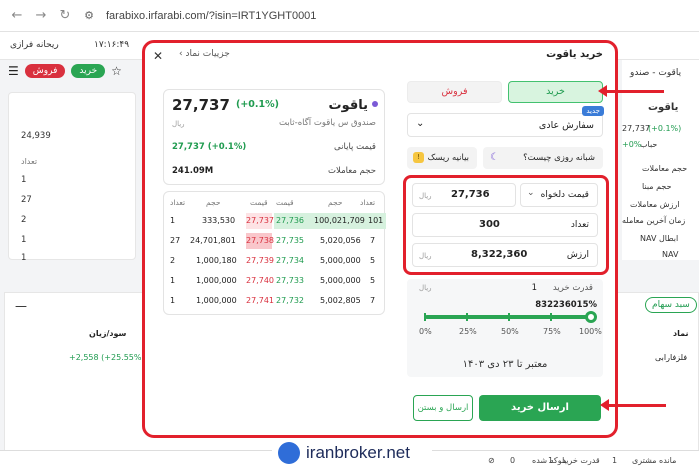 The height and width of the screenshot is (470, 699). What do you see at coordinates (636, 128) in the screenshot?
I see `bg-symbol-price: 27,737` at bounding box center [636, 128].